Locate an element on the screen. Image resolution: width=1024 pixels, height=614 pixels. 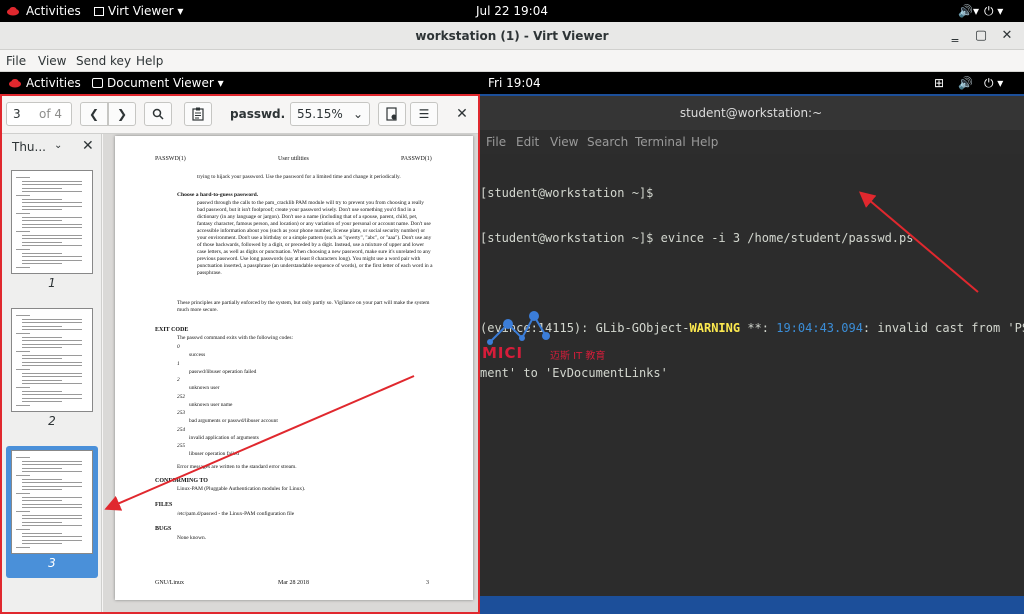
page-number-entry: of 4 is located at coordinates (39, 114).